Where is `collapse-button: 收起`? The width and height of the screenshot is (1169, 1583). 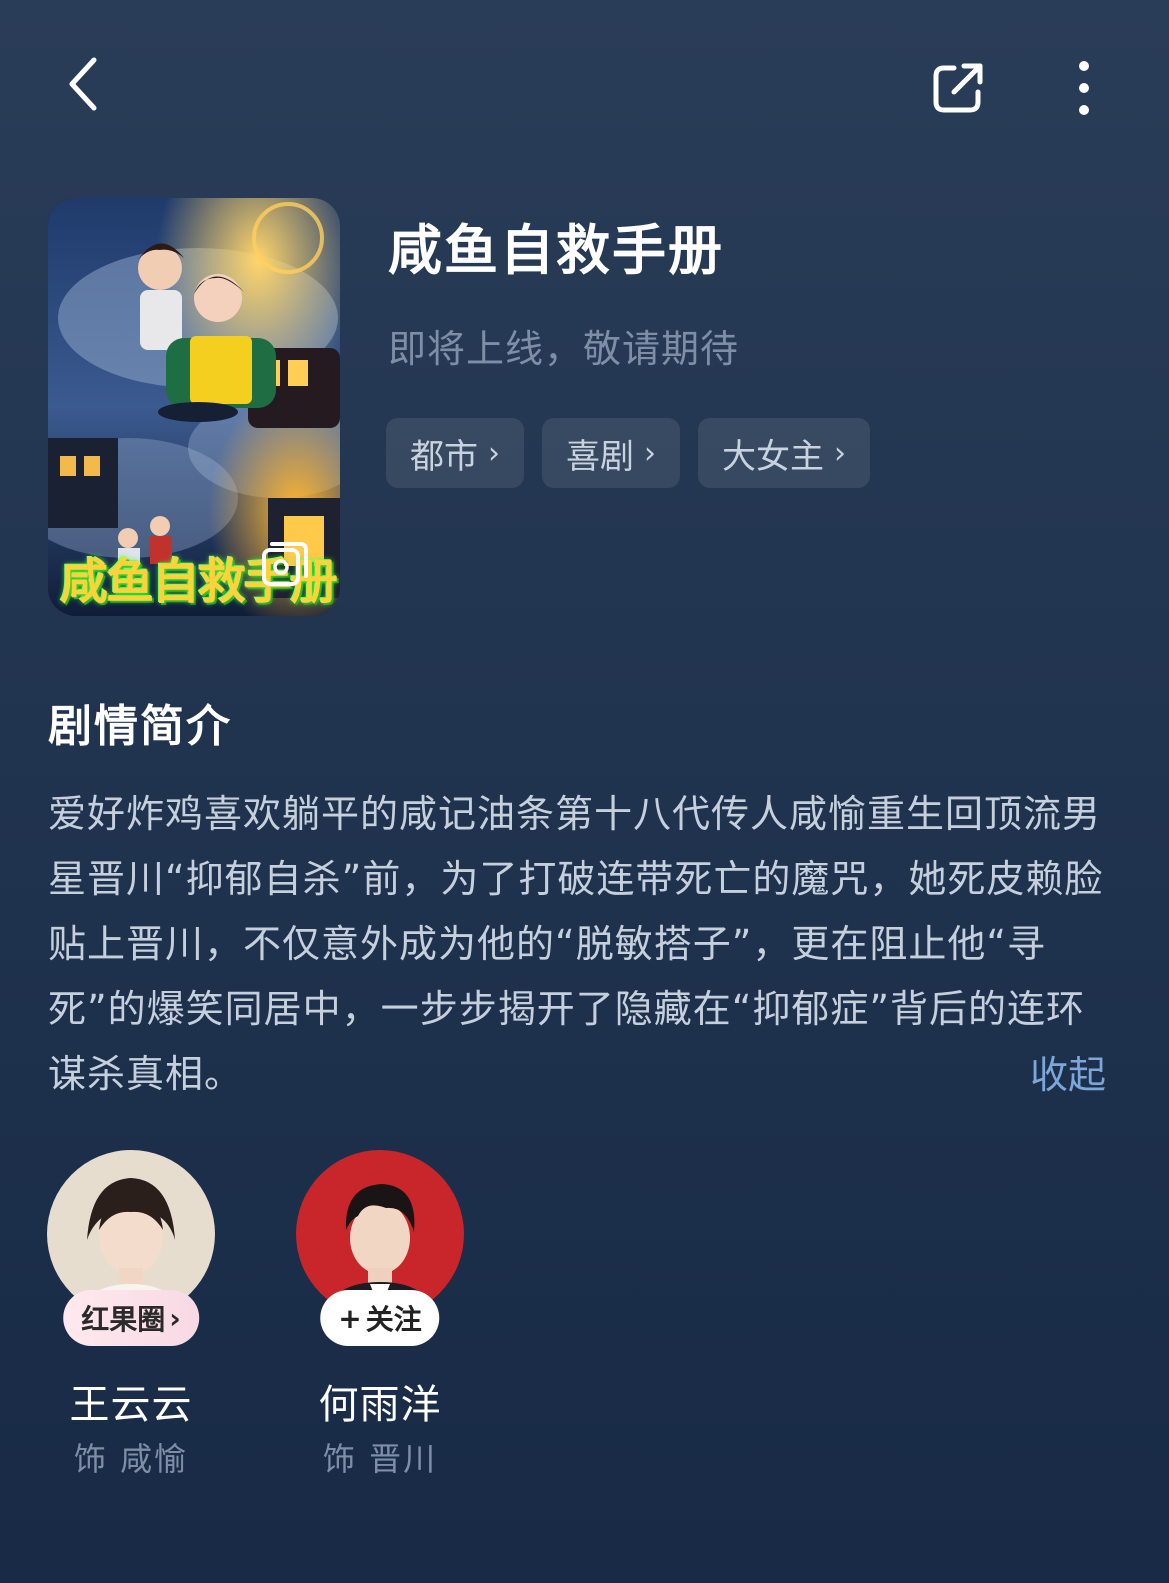
collapse-button: 收起 is located at coordinates (1068, 1071).